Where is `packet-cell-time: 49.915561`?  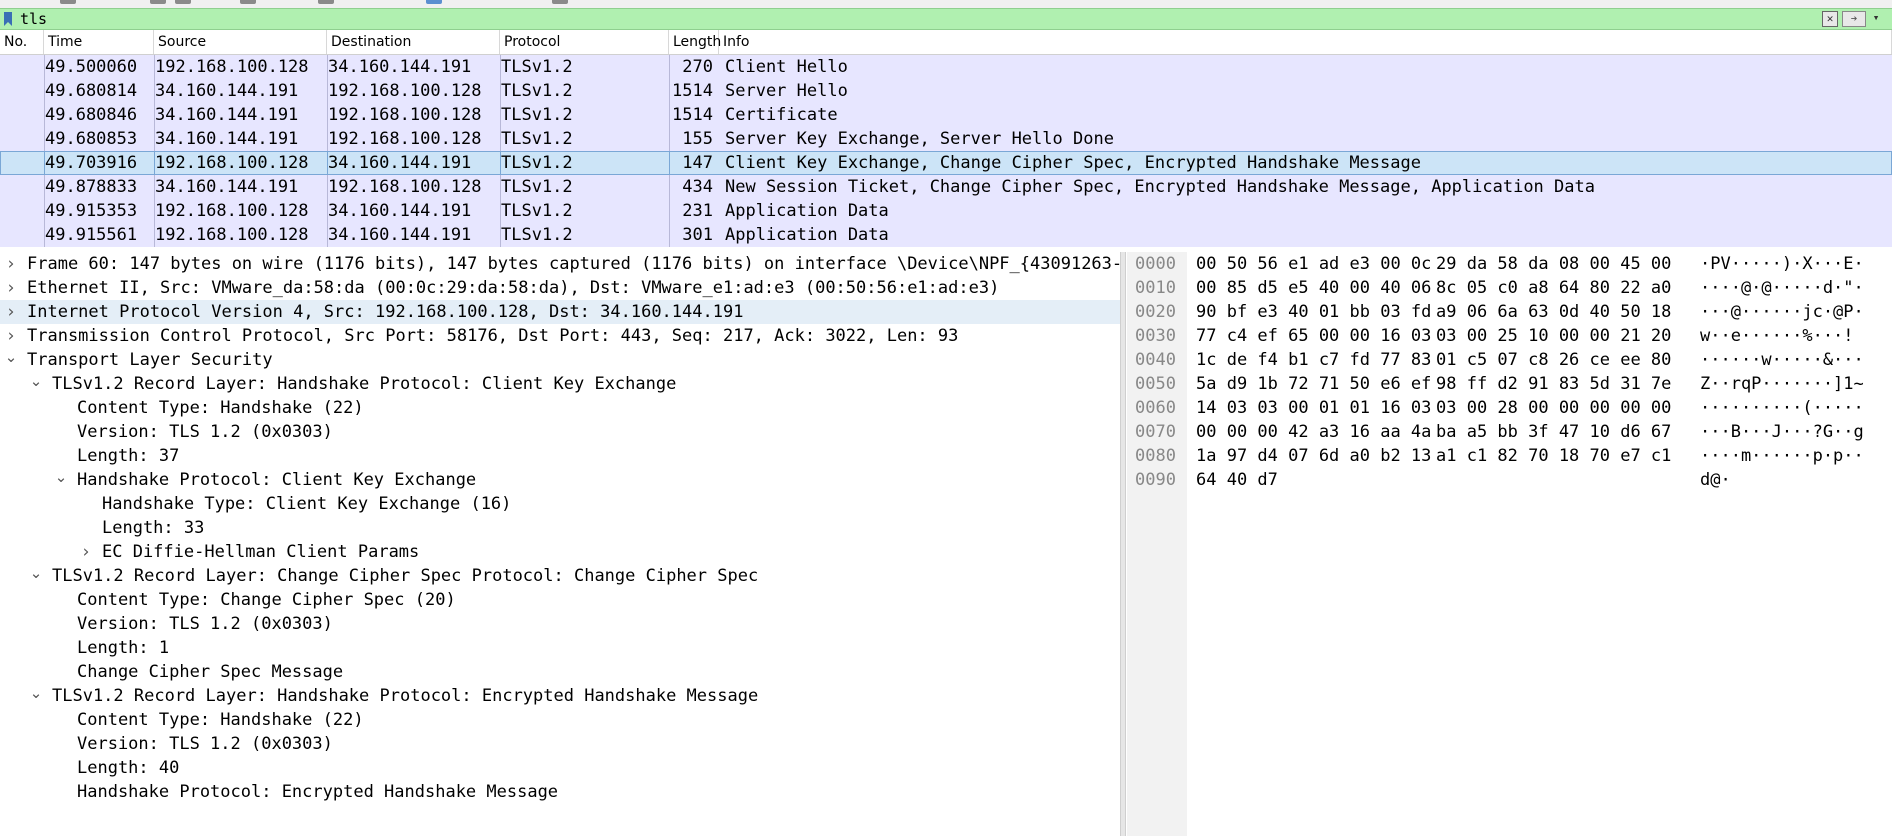 packet-cell-time: 49.915561 is located at coordinates (91, 235).